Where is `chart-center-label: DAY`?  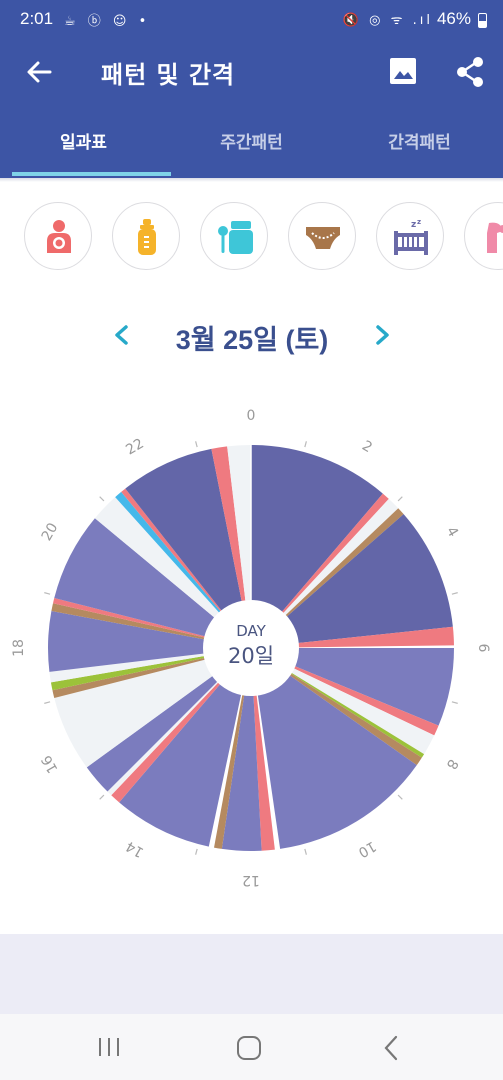
chart-center-label: DAY is located at coordinates (251, 631).